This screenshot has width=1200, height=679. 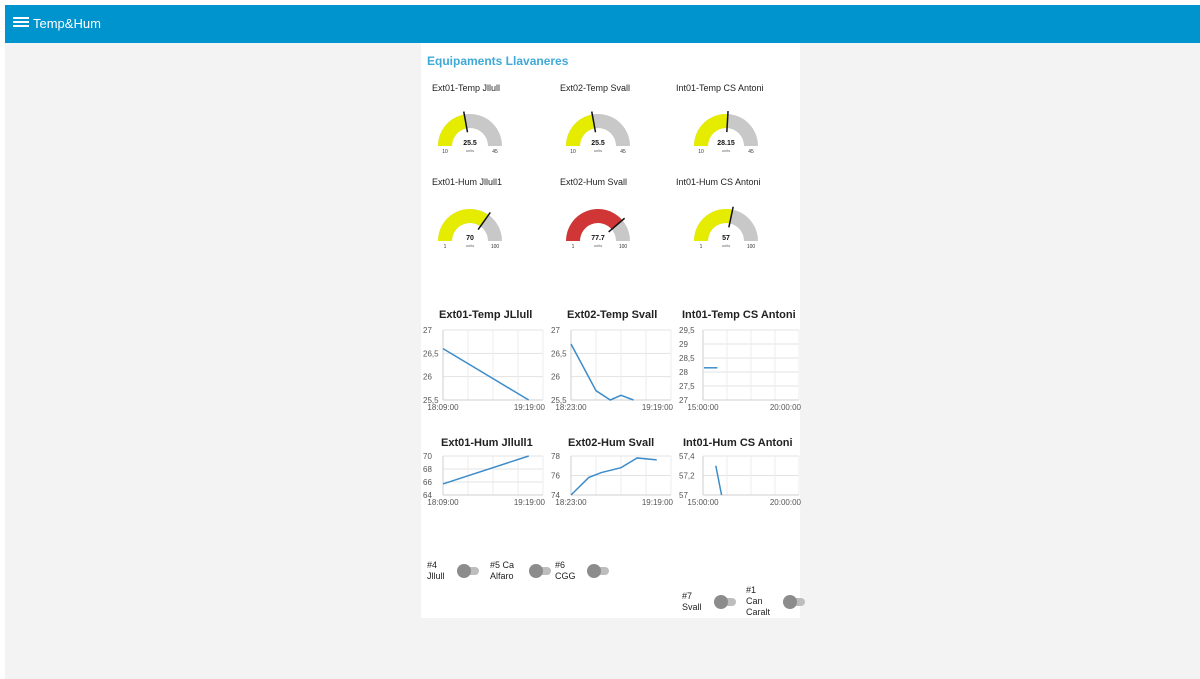 What do you see at coordinates (720, 88) in the screenshot?
I see `gauge-label: Int01-Temp CS Antoni` at bounding box center [720, 88].